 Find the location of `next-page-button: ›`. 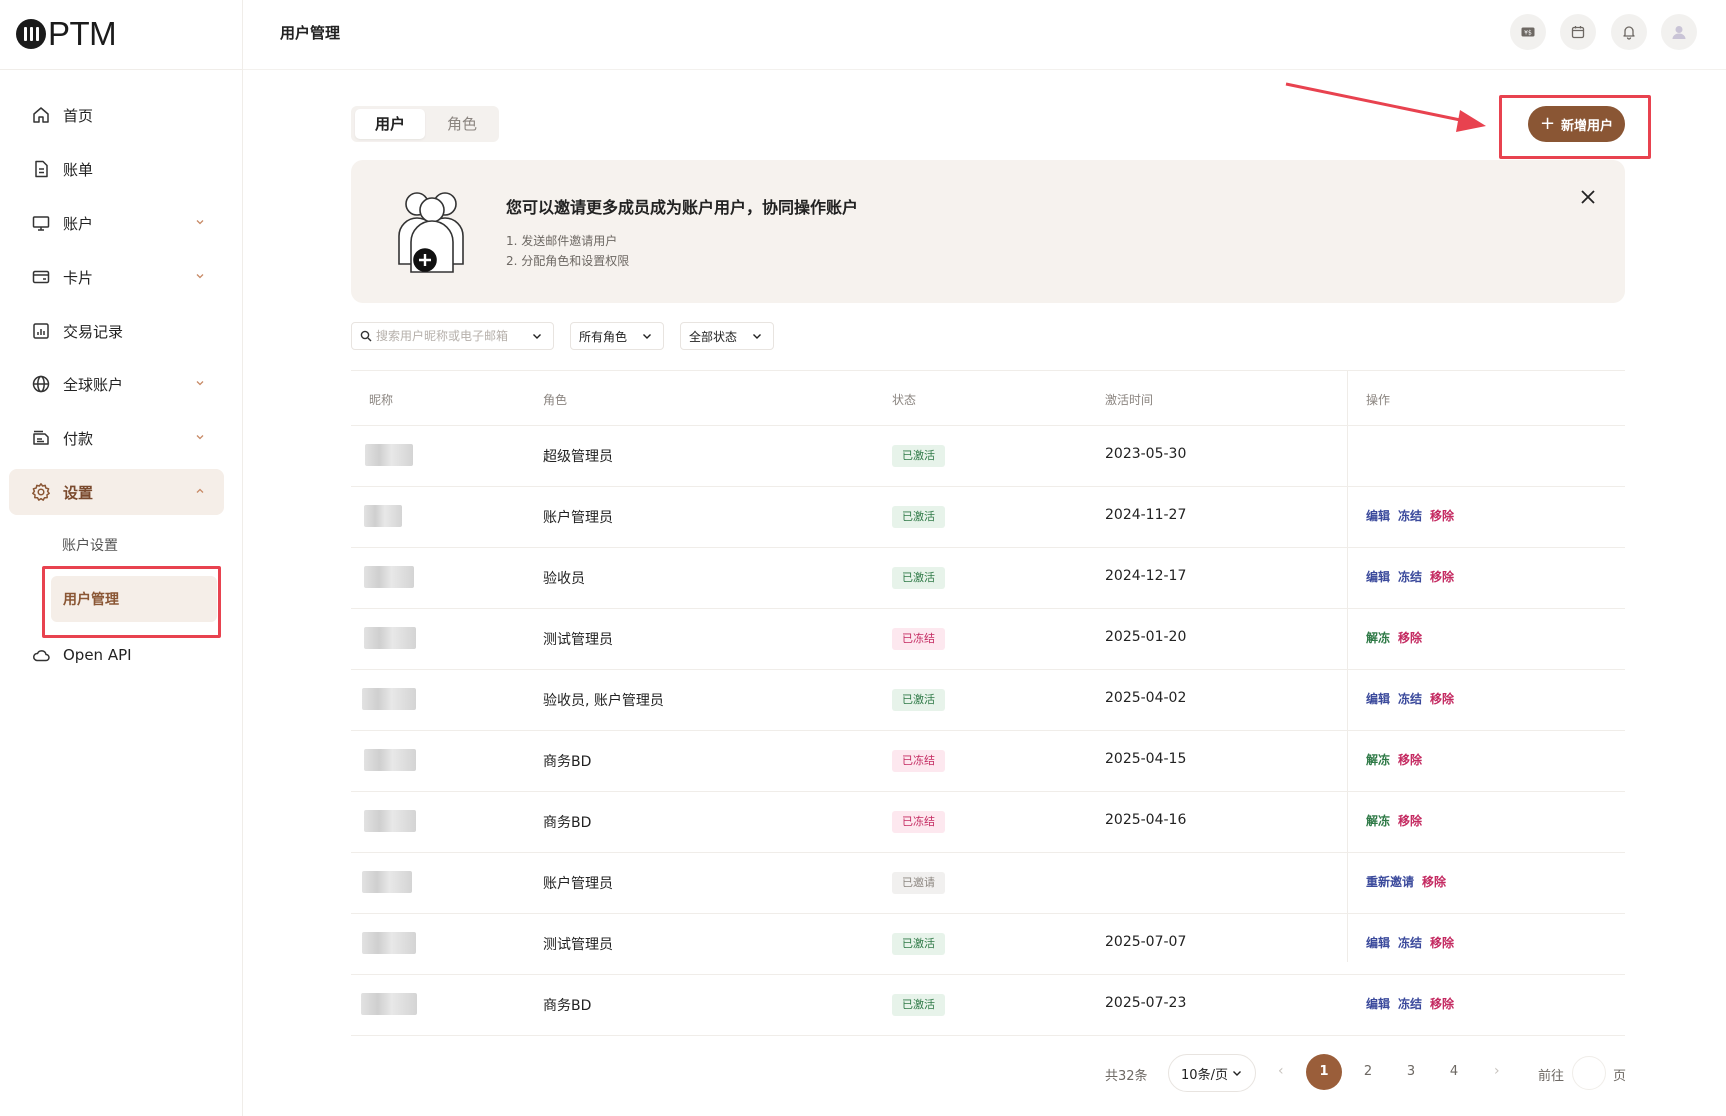

next-page-button: › is located at coordinates (1497, 1071).